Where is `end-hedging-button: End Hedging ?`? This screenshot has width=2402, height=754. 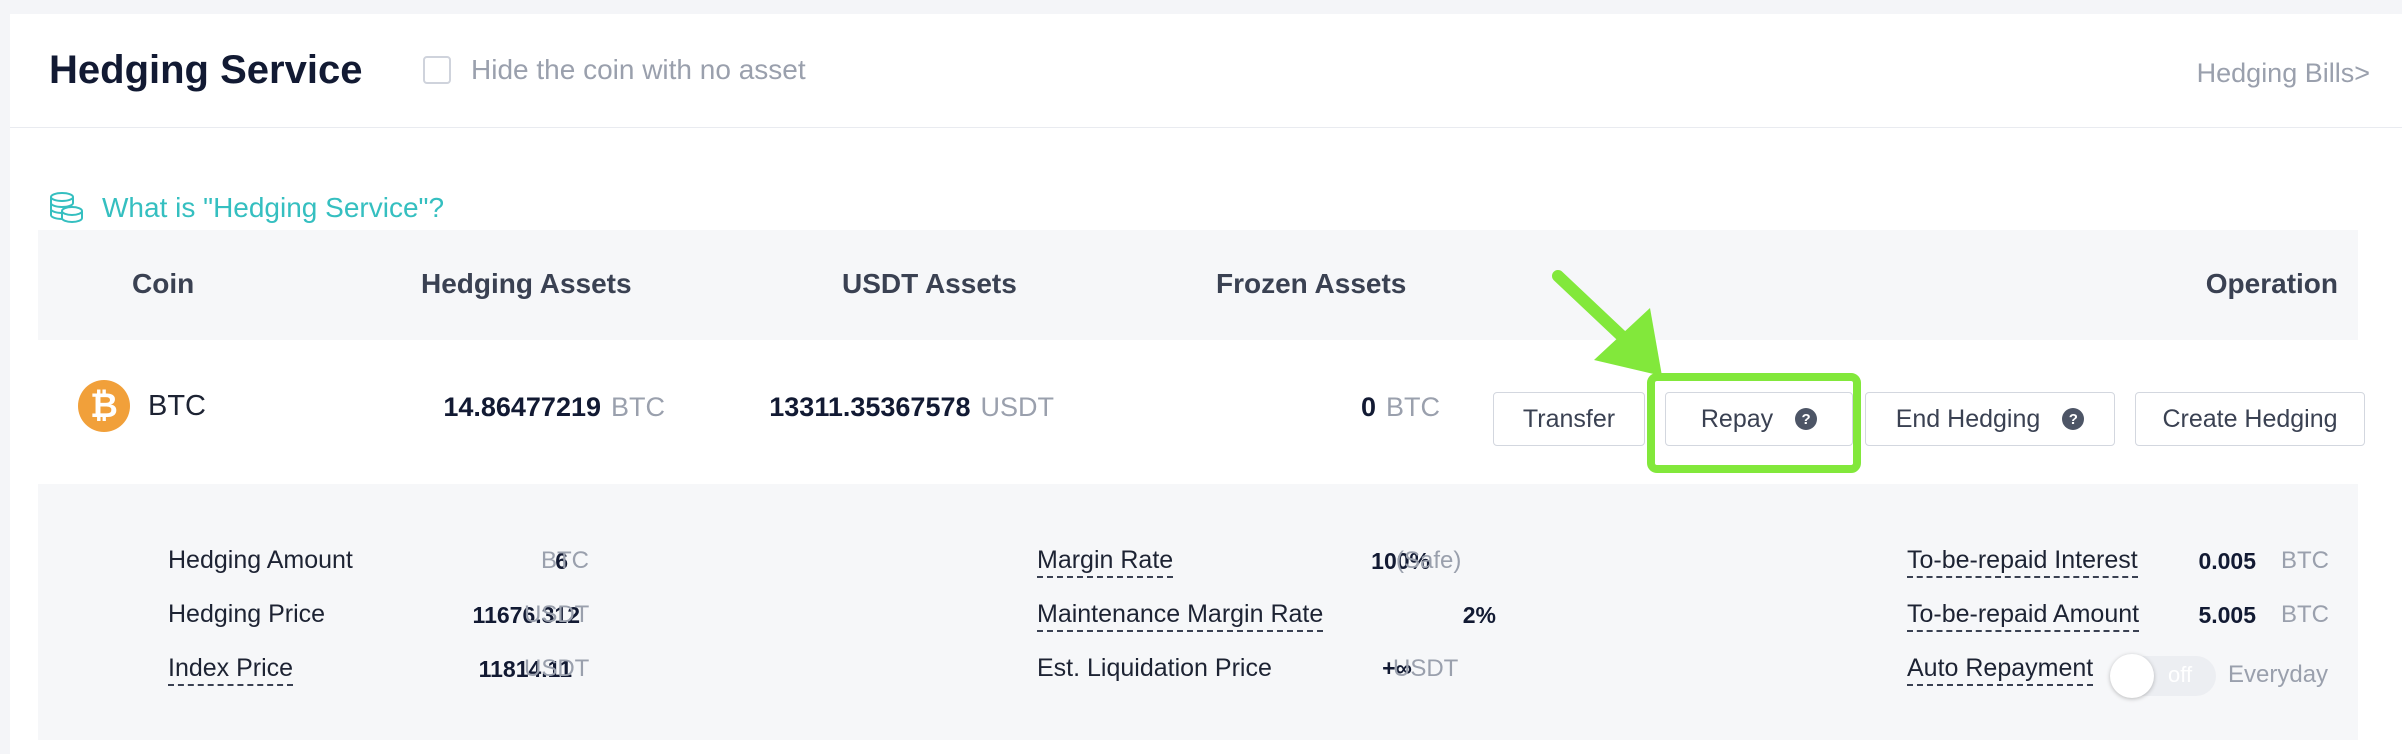 end-hedging-button: End Hedging ? is located at coordinates (1990, 419).